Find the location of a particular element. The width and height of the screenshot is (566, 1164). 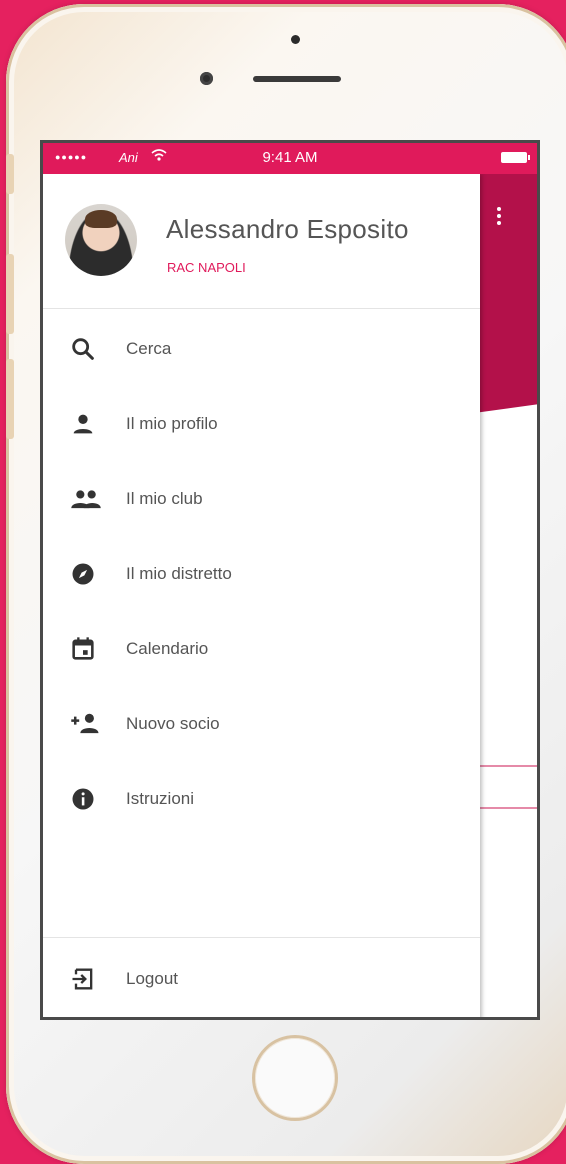

menu-item-calendario: Calendario is located at coordinates (261, 649).